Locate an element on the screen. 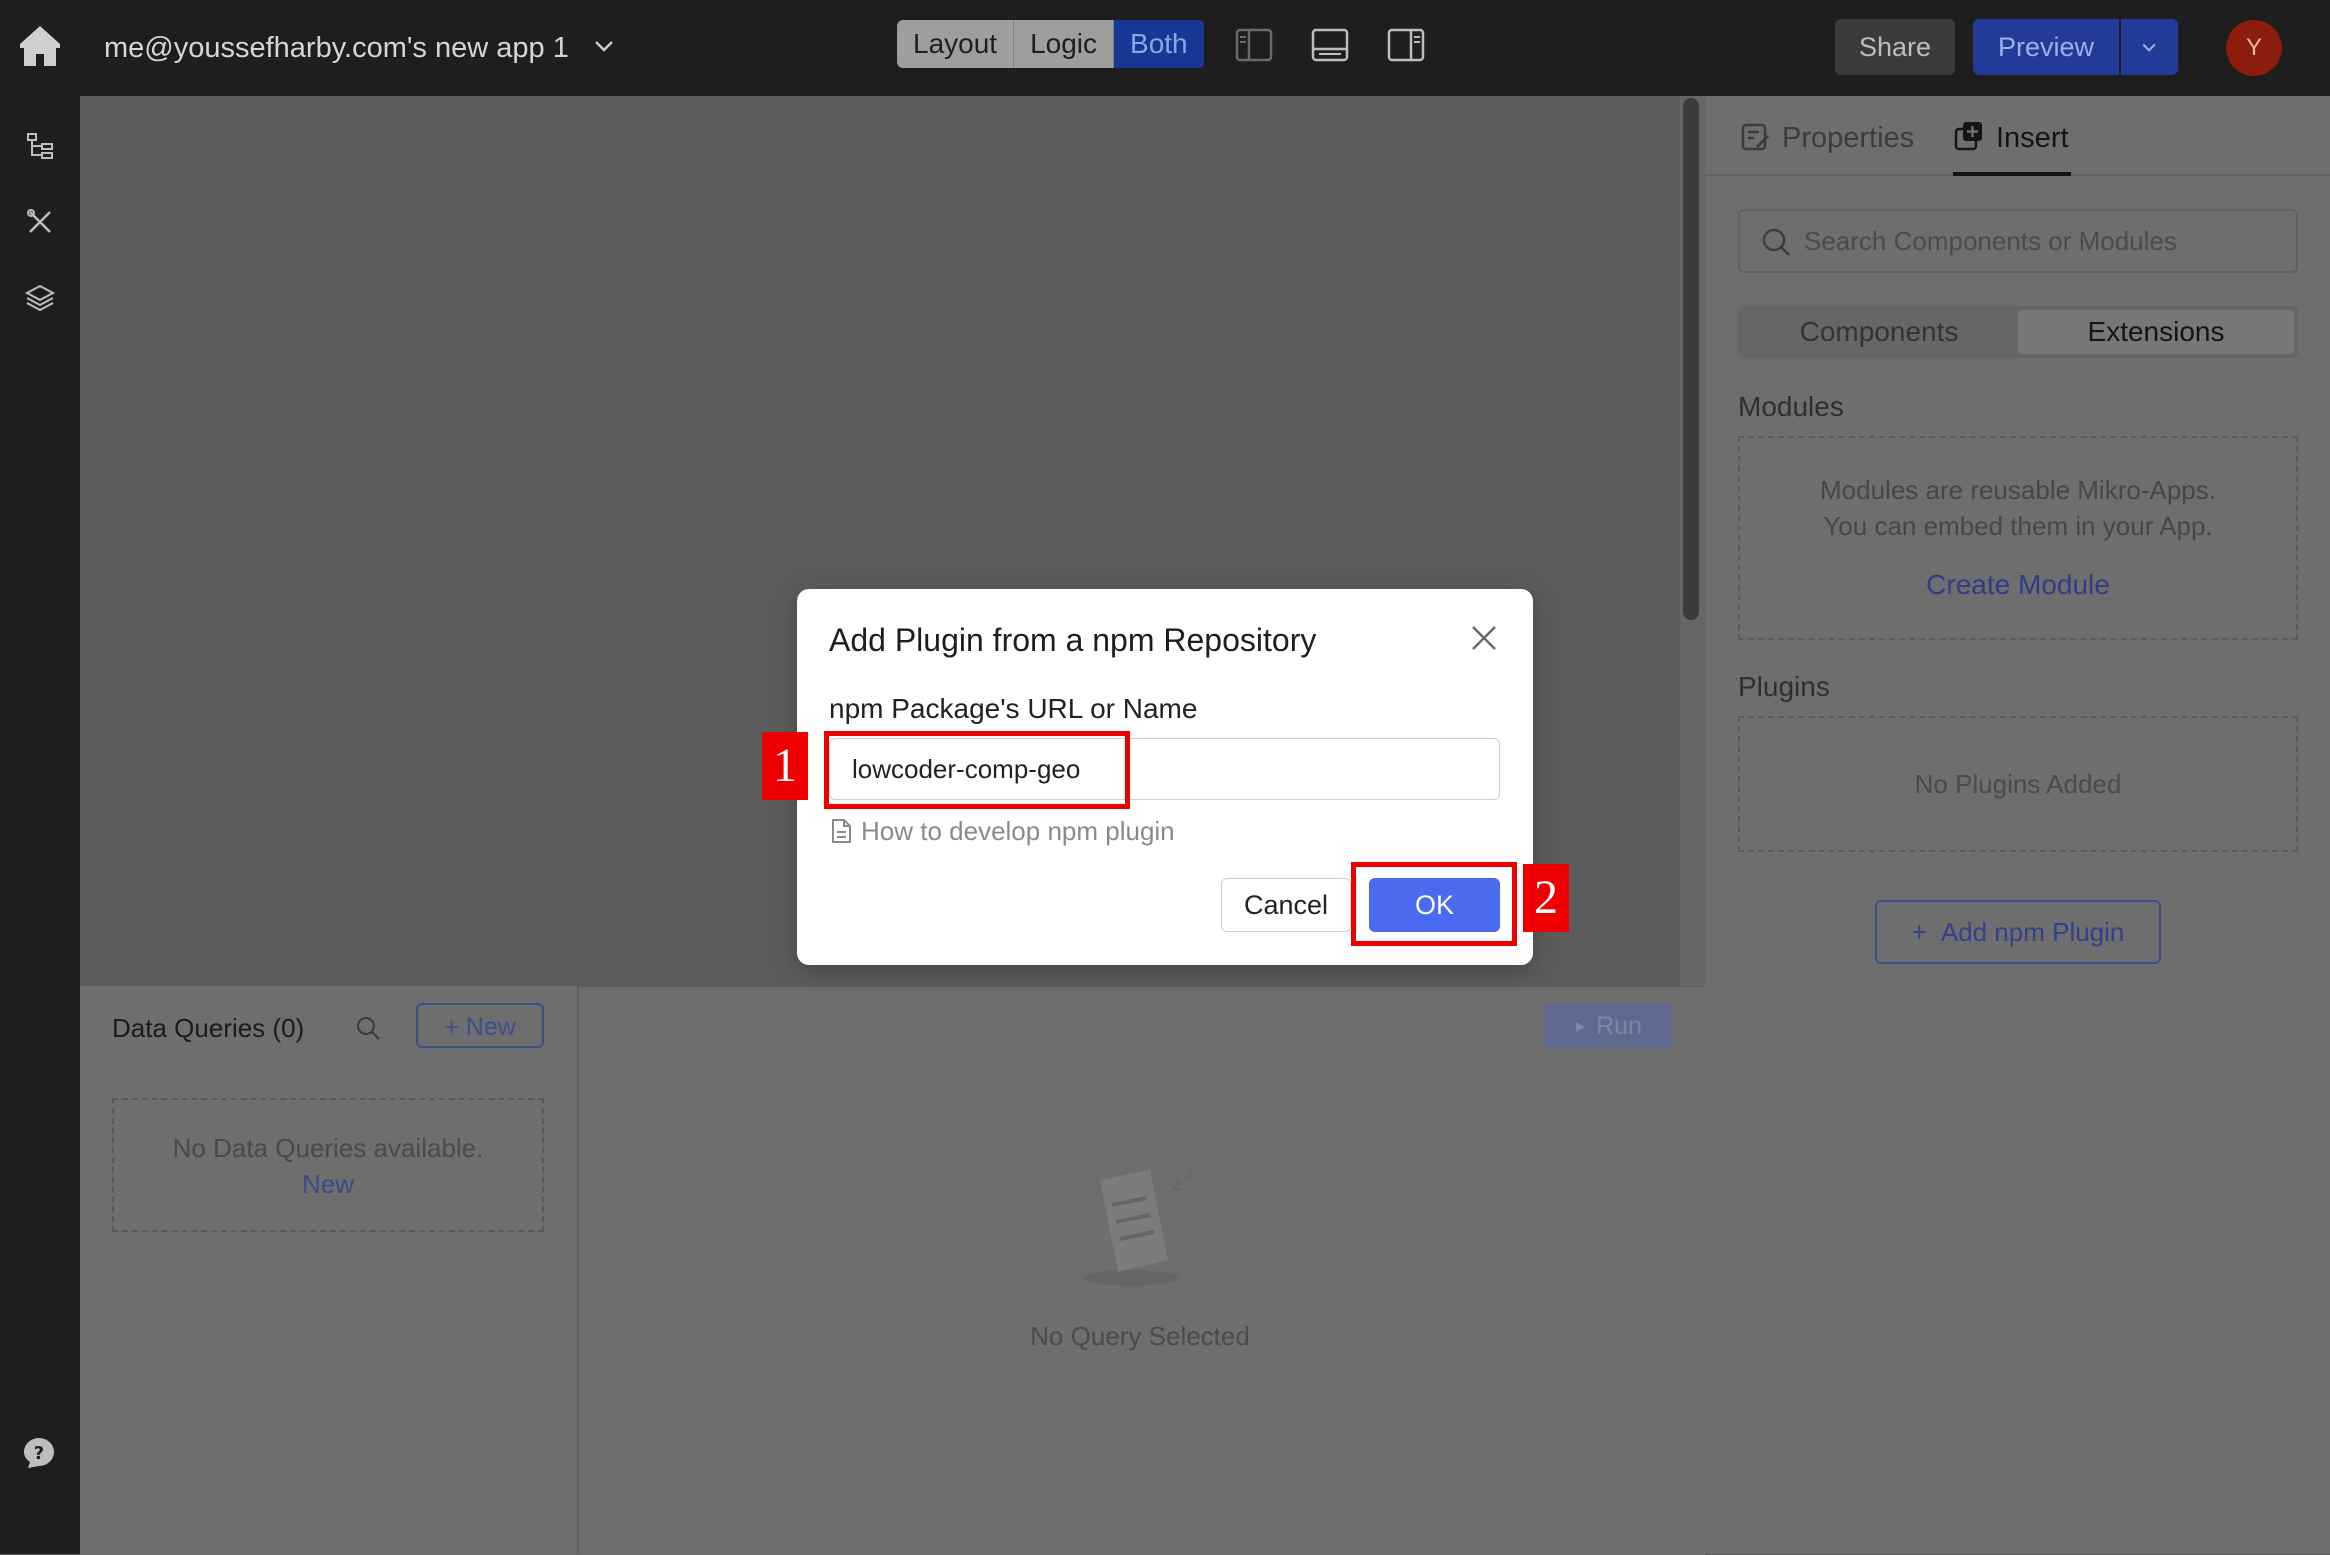 The width and height of the screenshot is (2330, 1555). package-field-label: npm Package's URL or Name is located at coordinates (1013, 708).